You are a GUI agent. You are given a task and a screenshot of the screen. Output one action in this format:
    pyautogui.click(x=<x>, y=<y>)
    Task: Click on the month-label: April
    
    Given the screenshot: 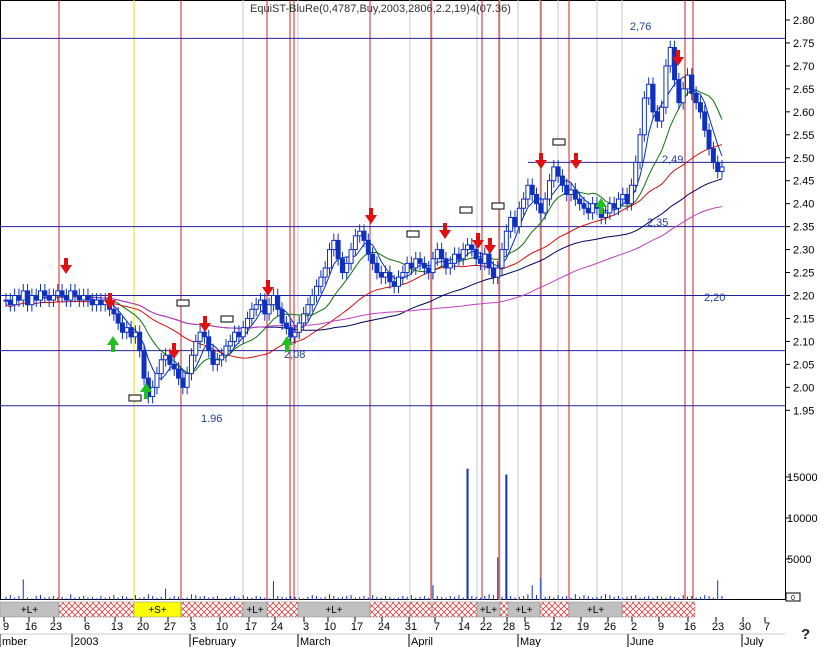 What is the action you would take?
    pyautogui.click(x=422, y=641)
    